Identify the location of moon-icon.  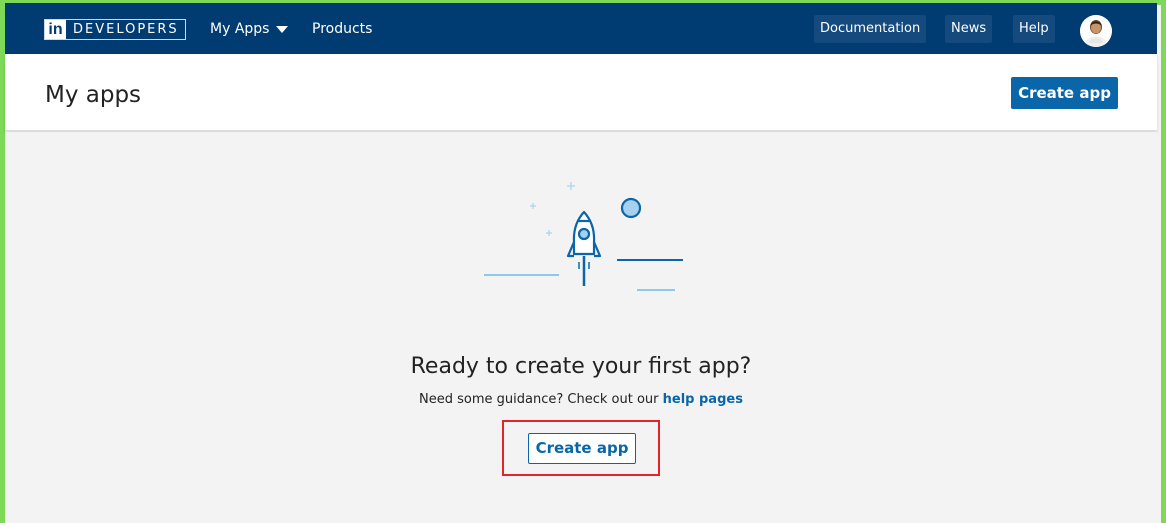
(631, 208).